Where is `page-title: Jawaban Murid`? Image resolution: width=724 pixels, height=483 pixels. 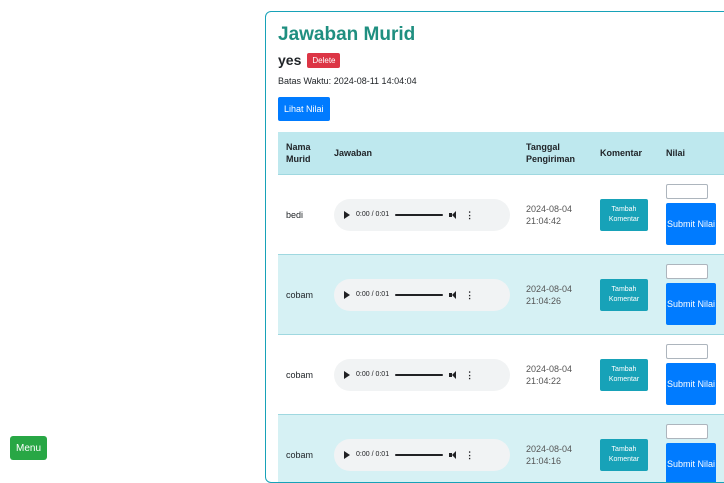
page-title: Jawaban Murid is located at coordinates (346, 35).